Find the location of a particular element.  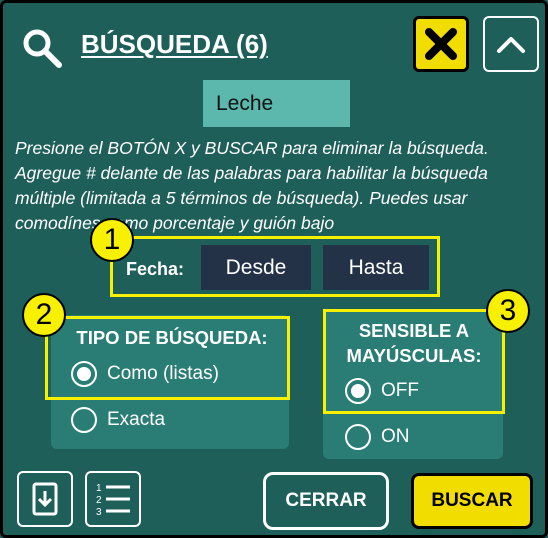

search-button: BUSCAR is located at coordinates (472, 501).